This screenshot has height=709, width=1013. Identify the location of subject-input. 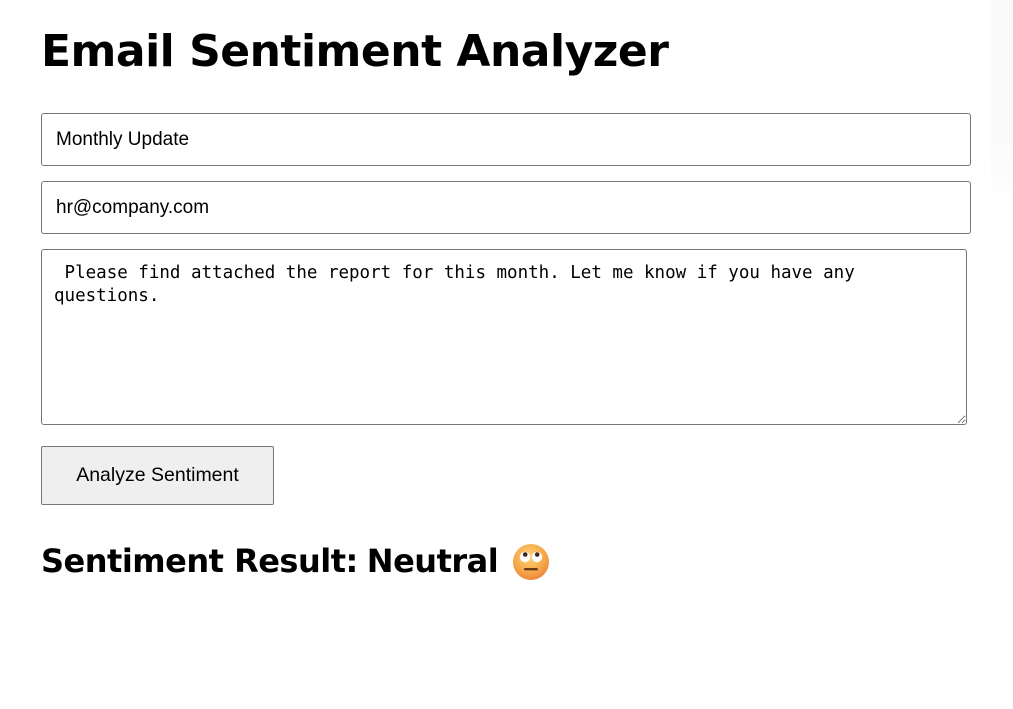
(506, 139).